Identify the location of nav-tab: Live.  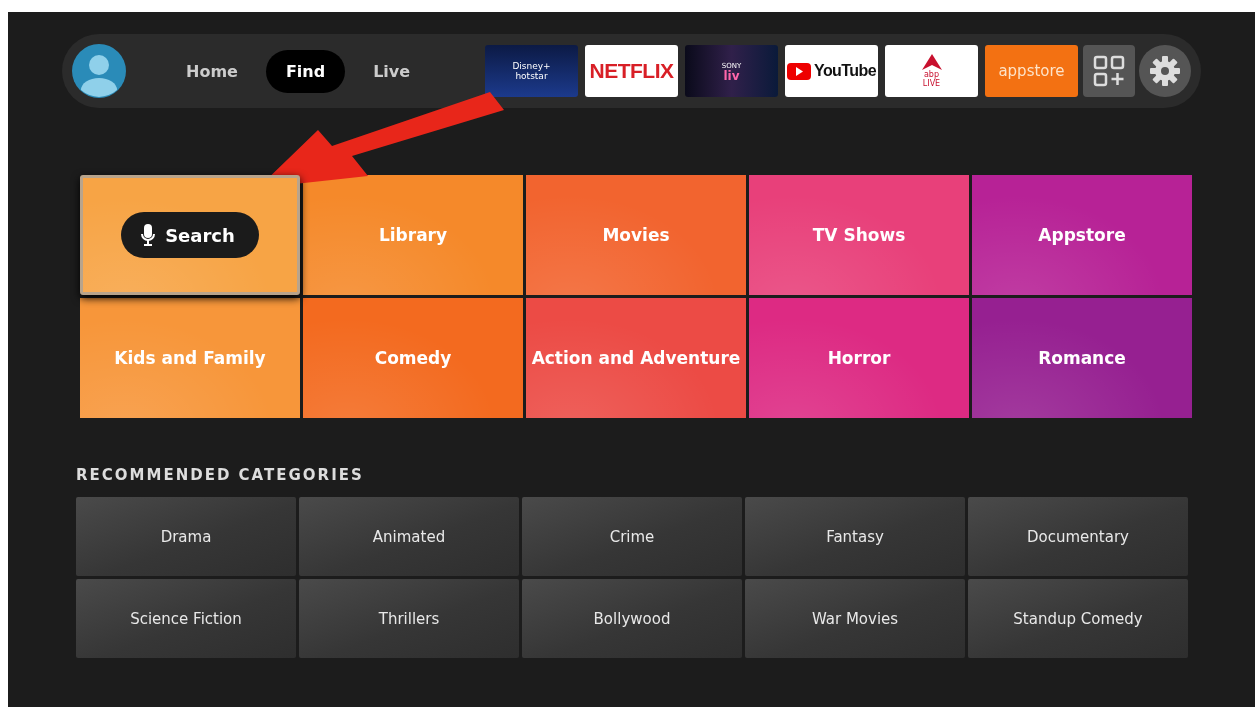
(392, 71).